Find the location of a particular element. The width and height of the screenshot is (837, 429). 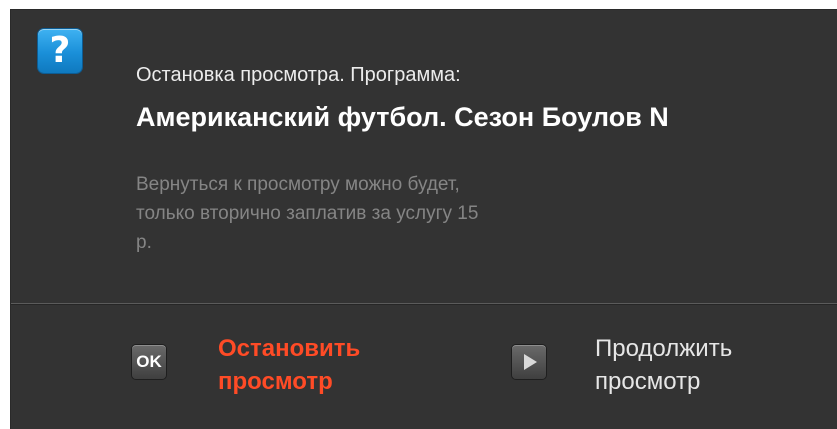

question-glyph: ? is located at coordinates (60, 50).